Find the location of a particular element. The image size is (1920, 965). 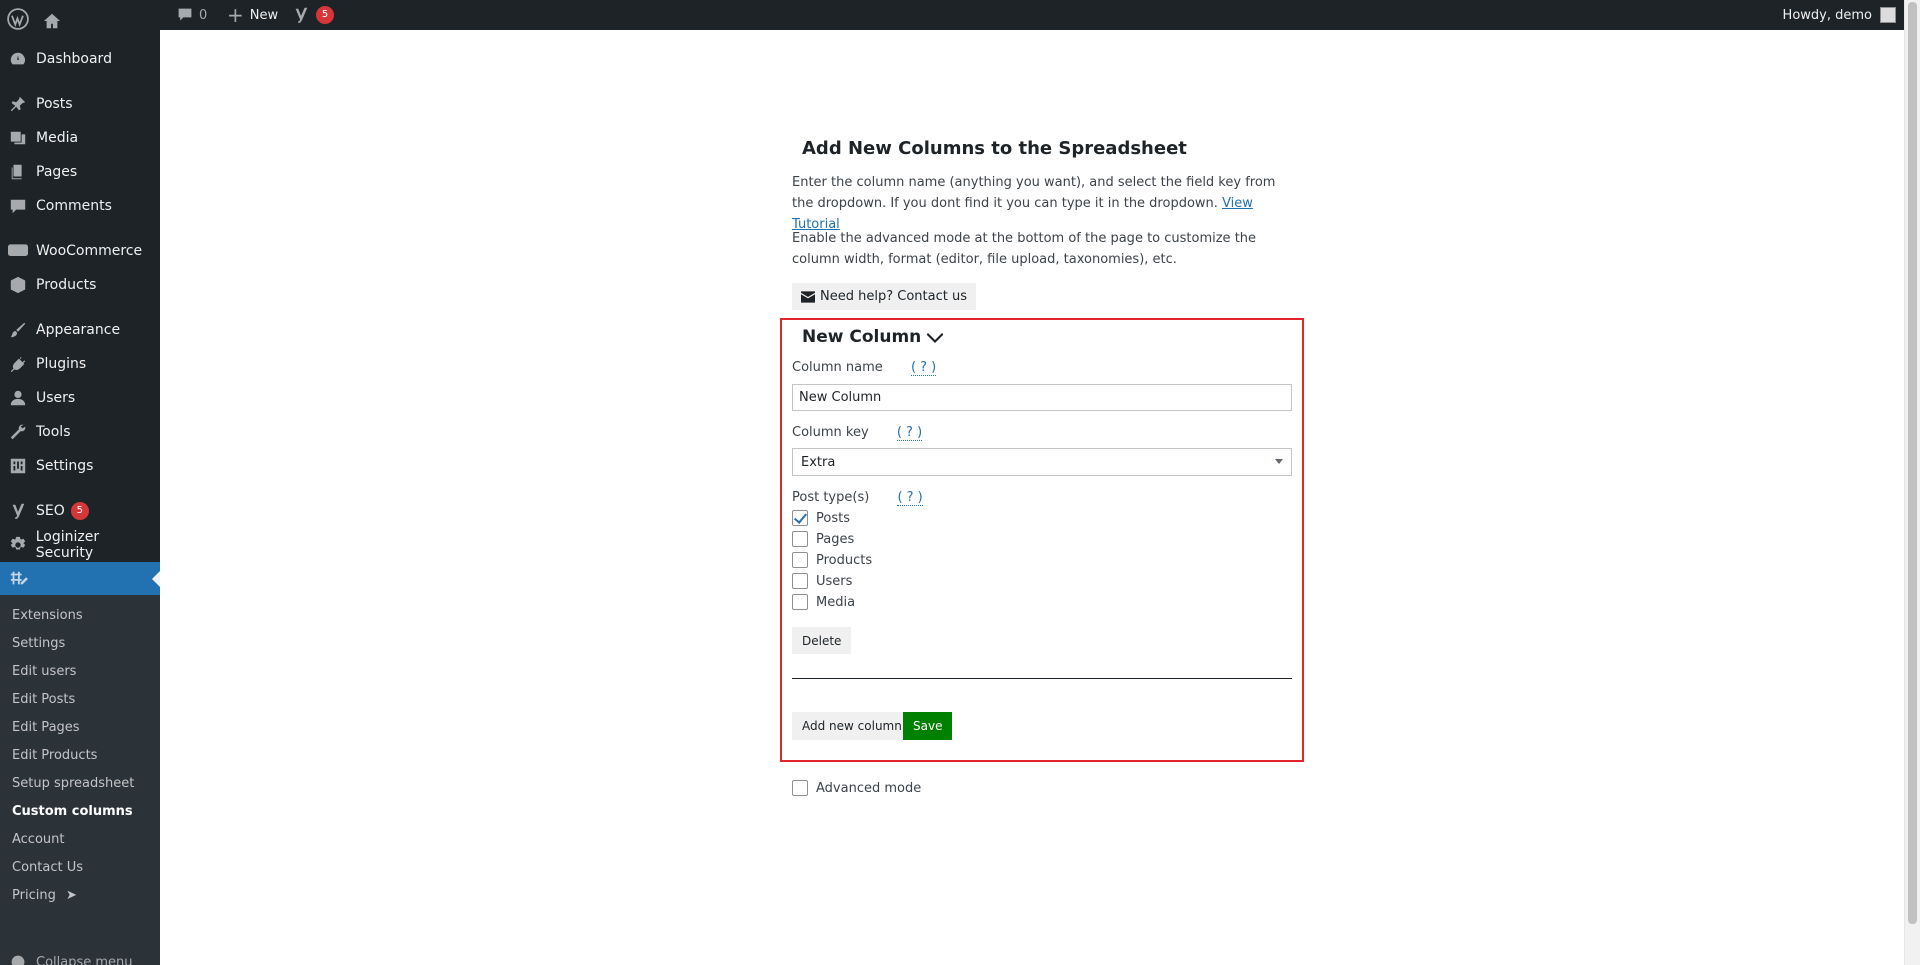

submenu-settings: Settings is located at coordinates (38, 646).